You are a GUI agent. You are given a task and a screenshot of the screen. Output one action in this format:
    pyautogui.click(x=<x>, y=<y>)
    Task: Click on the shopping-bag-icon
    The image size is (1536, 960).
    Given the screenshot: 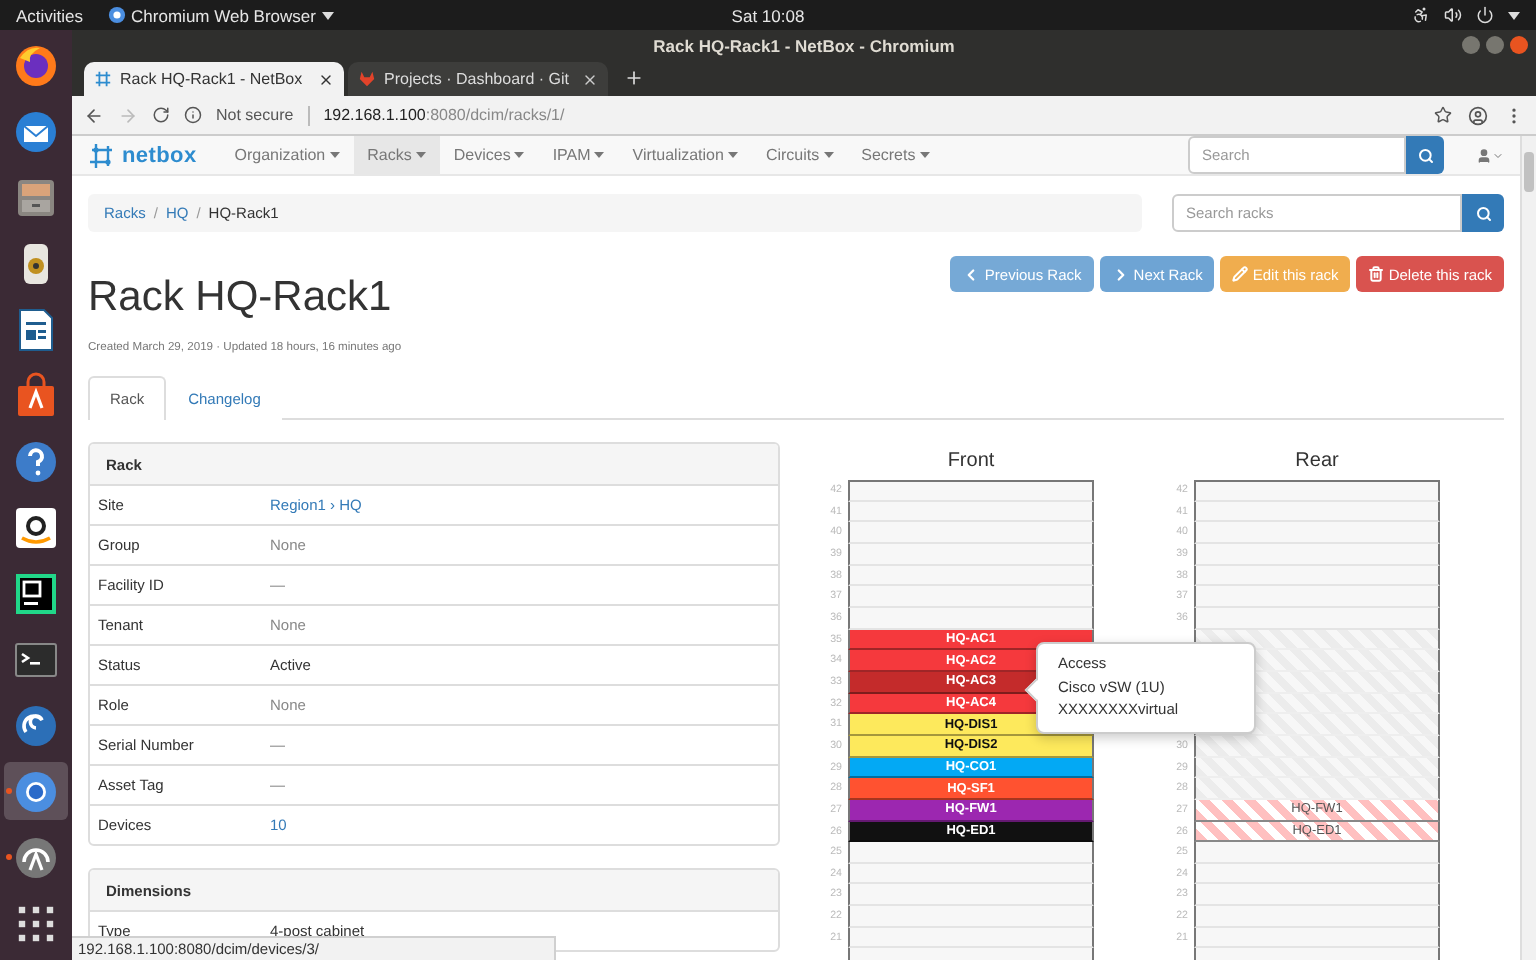 What is the action you would take?
    pyautogui.click(x=36, y=395)
    